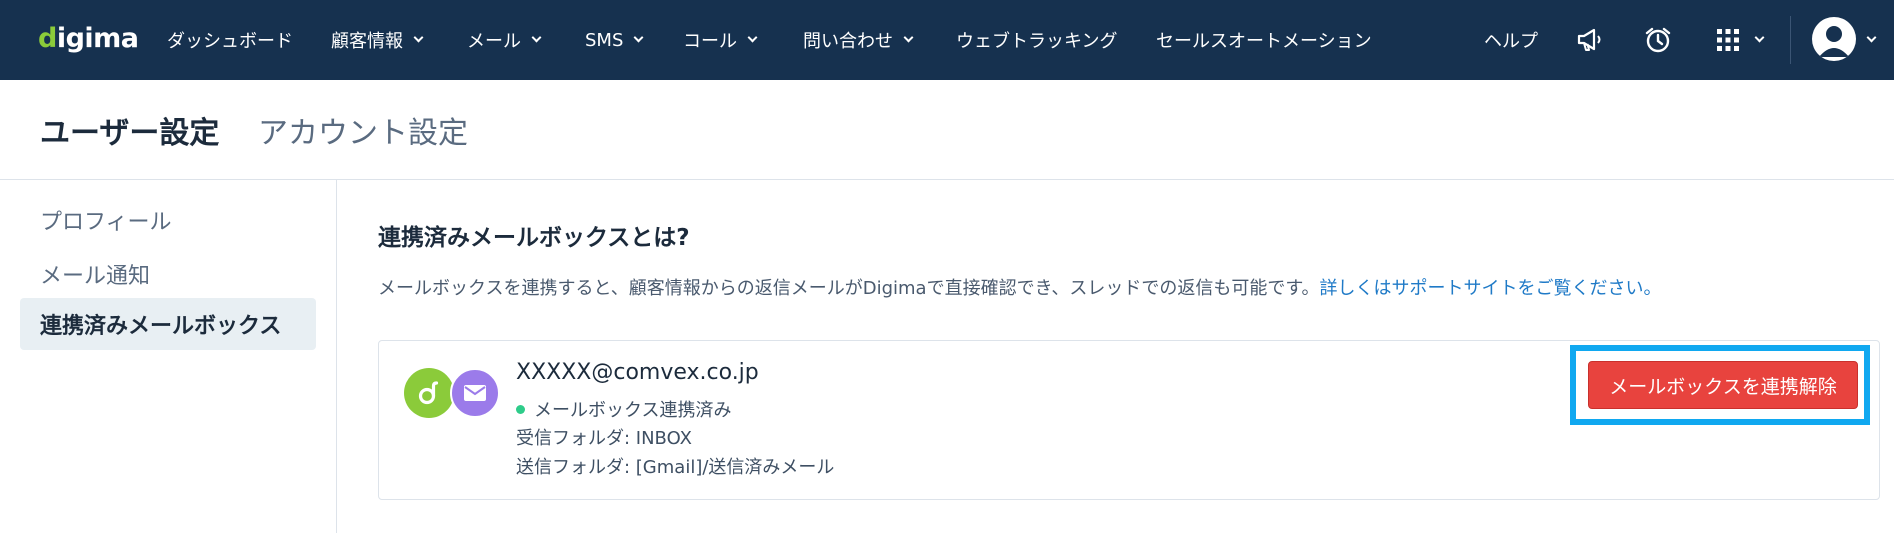 This screenshot has height=533, width=1894. What do you see at coordinates (848, 41) in the screenshot?
I see `nav-label: 問い合わせ` at bounding box center [848, 41].